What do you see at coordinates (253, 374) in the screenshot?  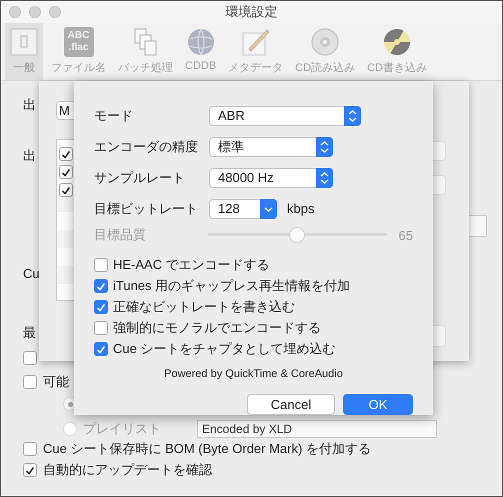 I see `credit-text: Powered by QuickTime & CoreAudio` at bounding box center [253, 374].